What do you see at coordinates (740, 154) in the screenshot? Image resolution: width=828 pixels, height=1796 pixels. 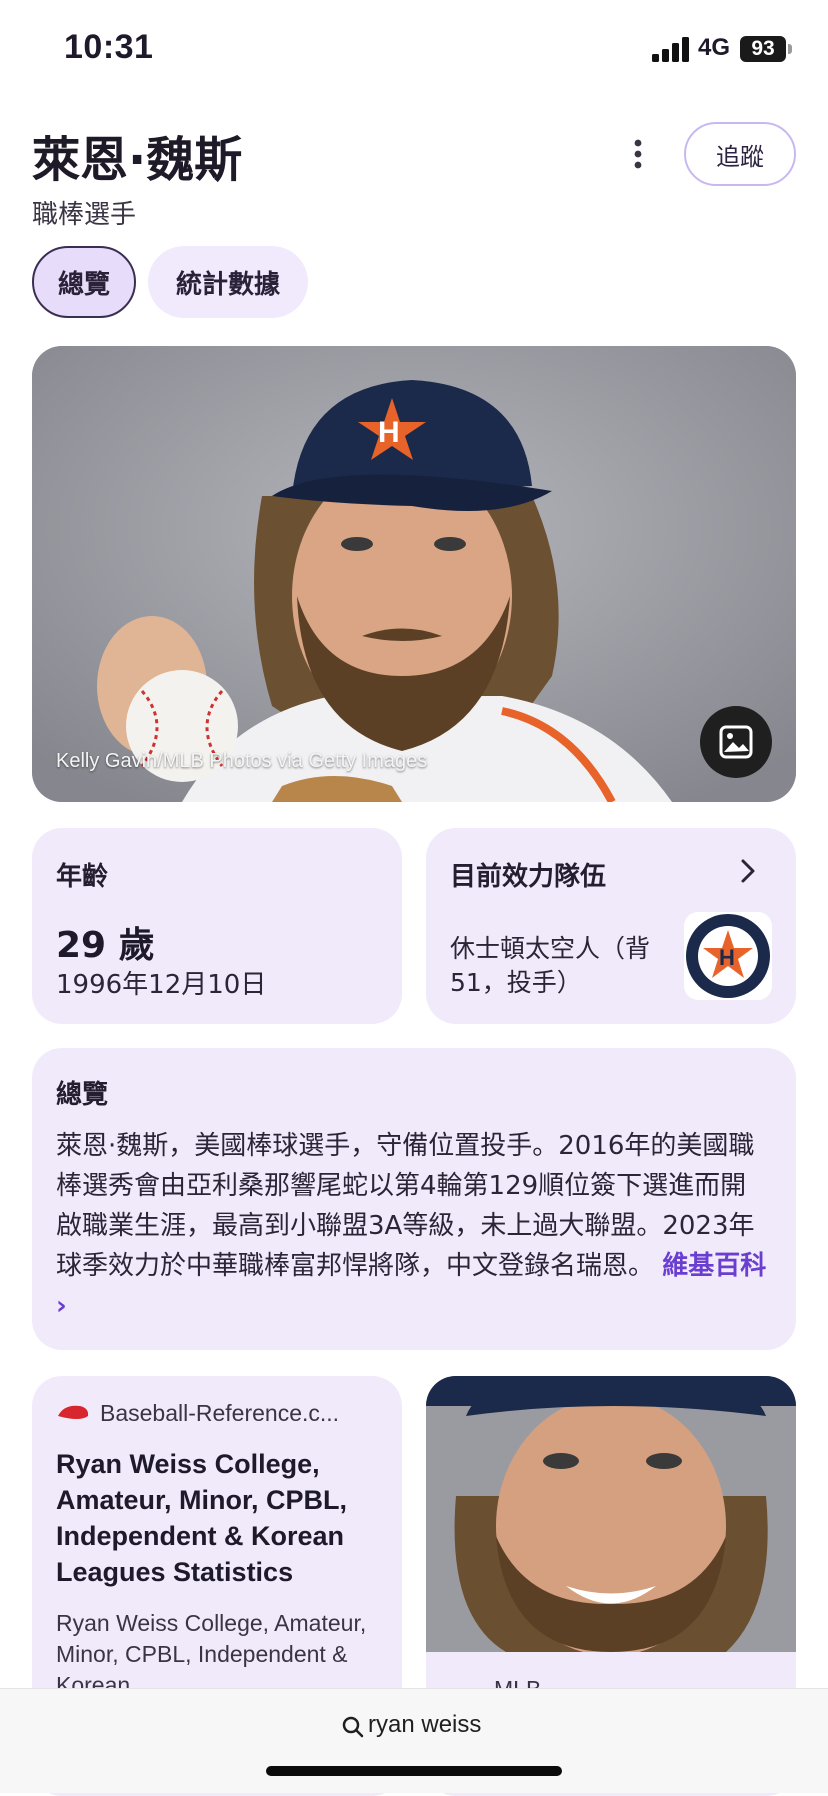 I see `follow-button: 追蹤` at bounding box center [740, 154].